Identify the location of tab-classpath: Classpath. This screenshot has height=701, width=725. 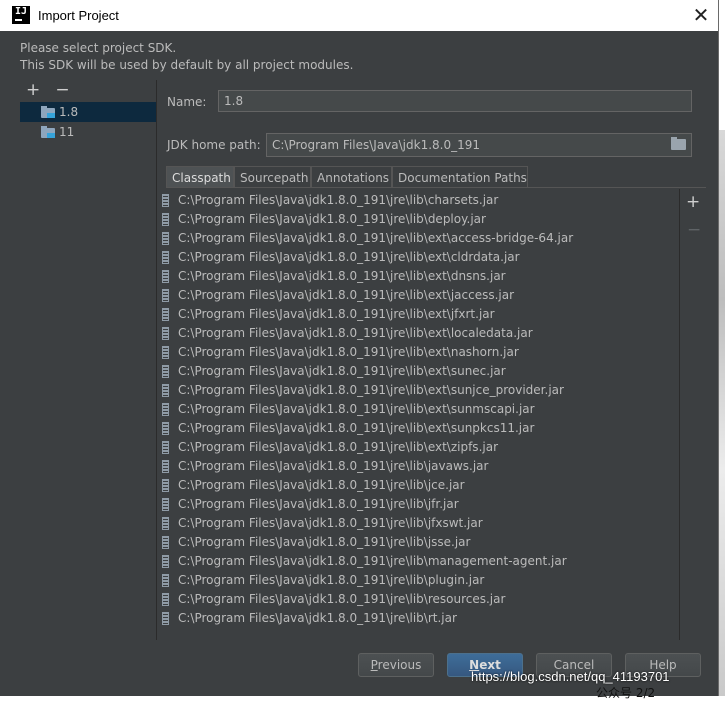
(200, 177).